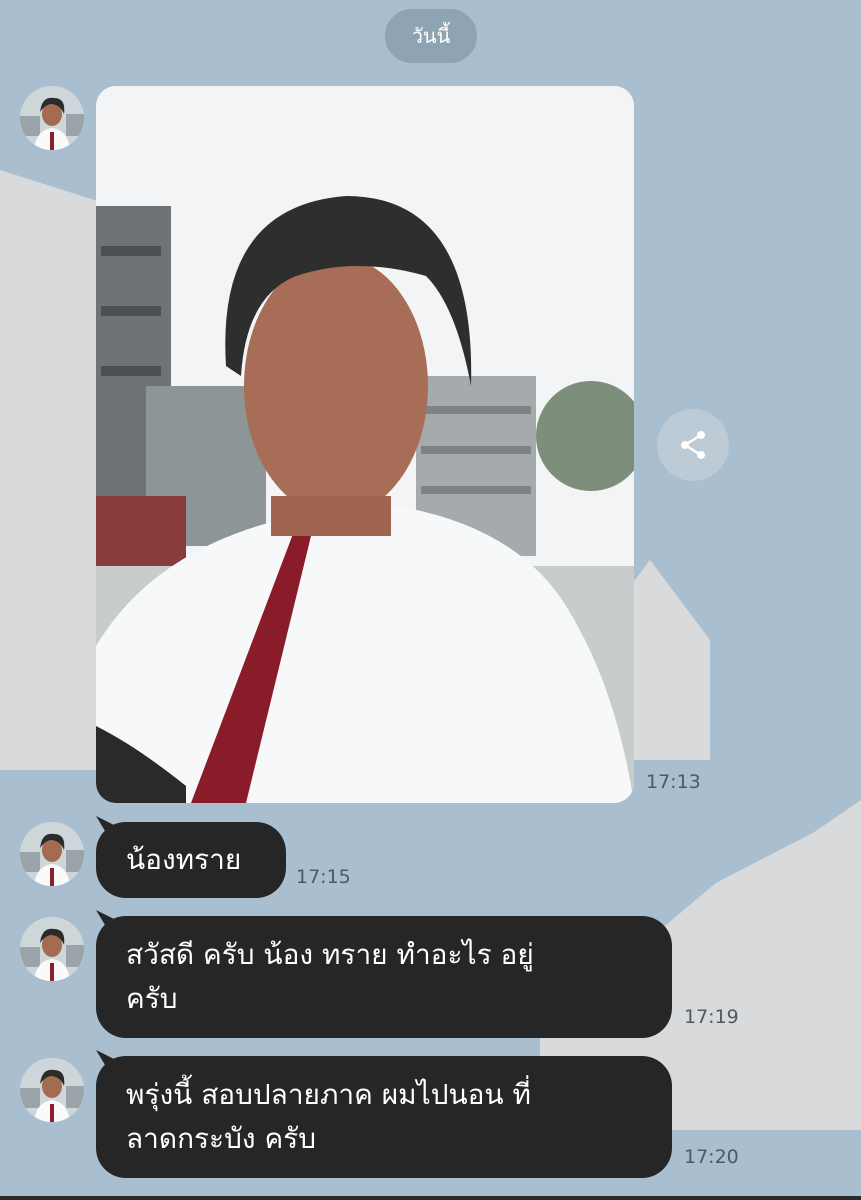 The width and height of the screenshot is (861, 1200). What do you see at coordinates (430, 1198) in the screenshot?
I see `bottom-edge` at bounding box center [430, 1198].